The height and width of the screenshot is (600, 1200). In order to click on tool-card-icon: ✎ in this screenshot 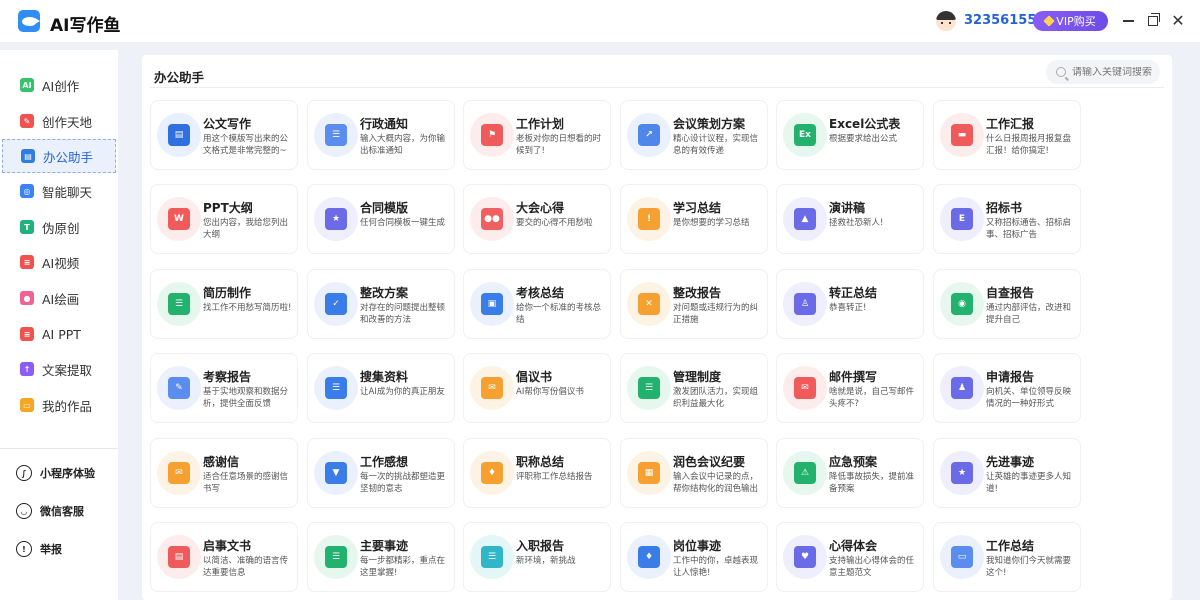, I will do `click(179, 388)`.